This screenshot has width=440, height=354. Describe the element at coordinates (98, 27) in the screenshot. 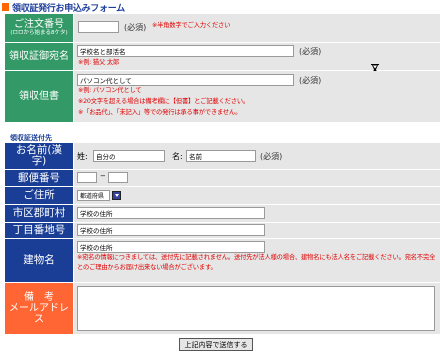

I see `order-number-input` at that location.